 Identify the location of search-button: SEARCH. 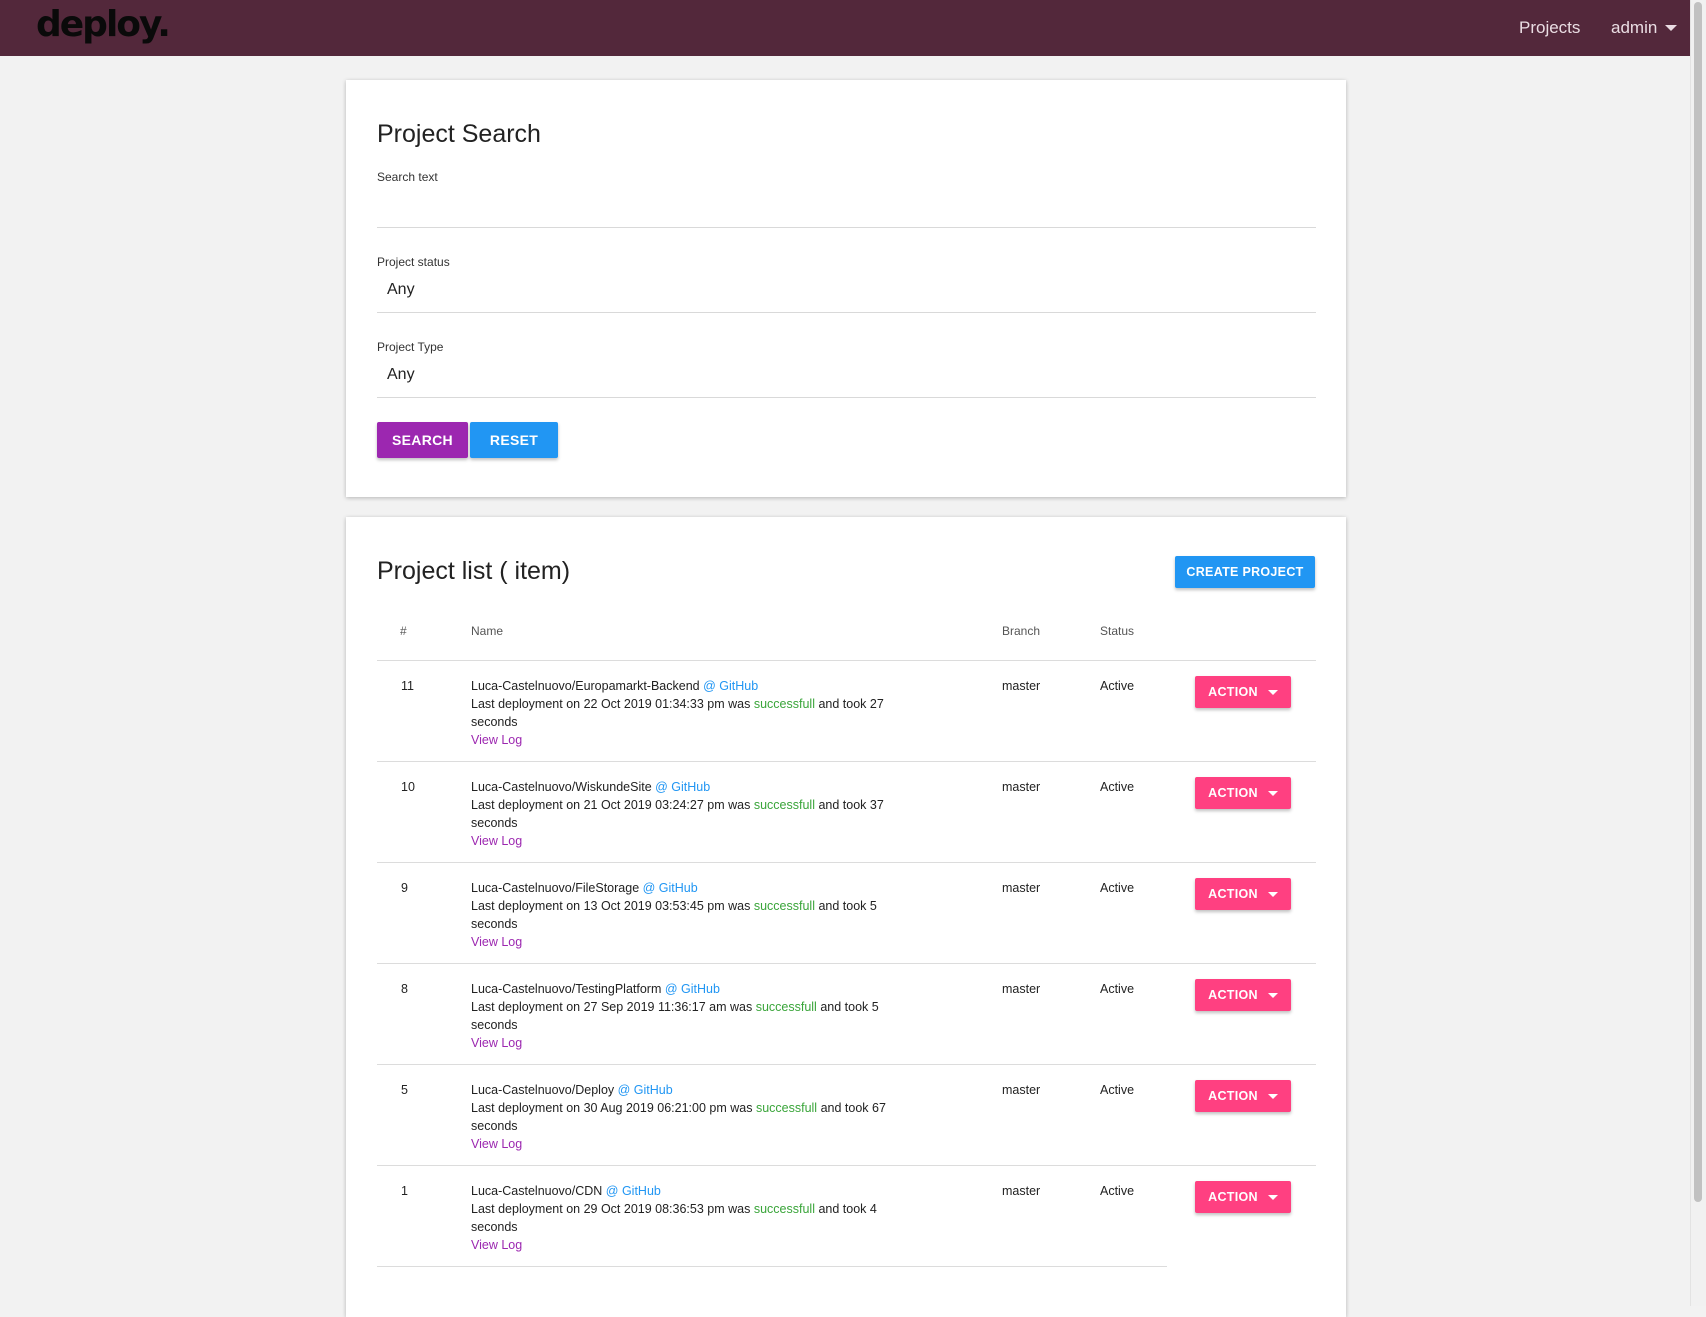
(422, 440).